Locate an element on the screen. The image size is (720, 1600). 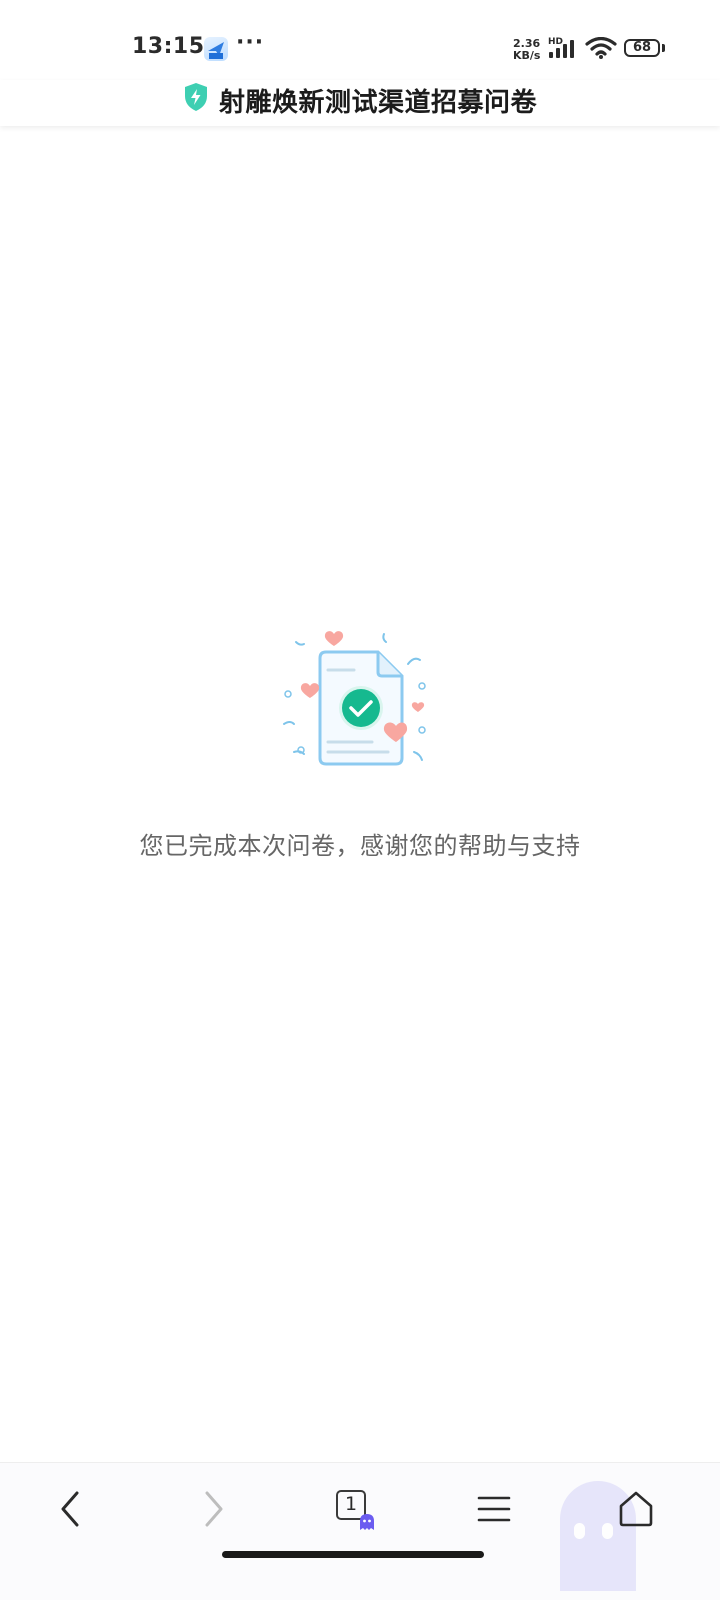
wifi-icon is located at coordinates (601, 48).